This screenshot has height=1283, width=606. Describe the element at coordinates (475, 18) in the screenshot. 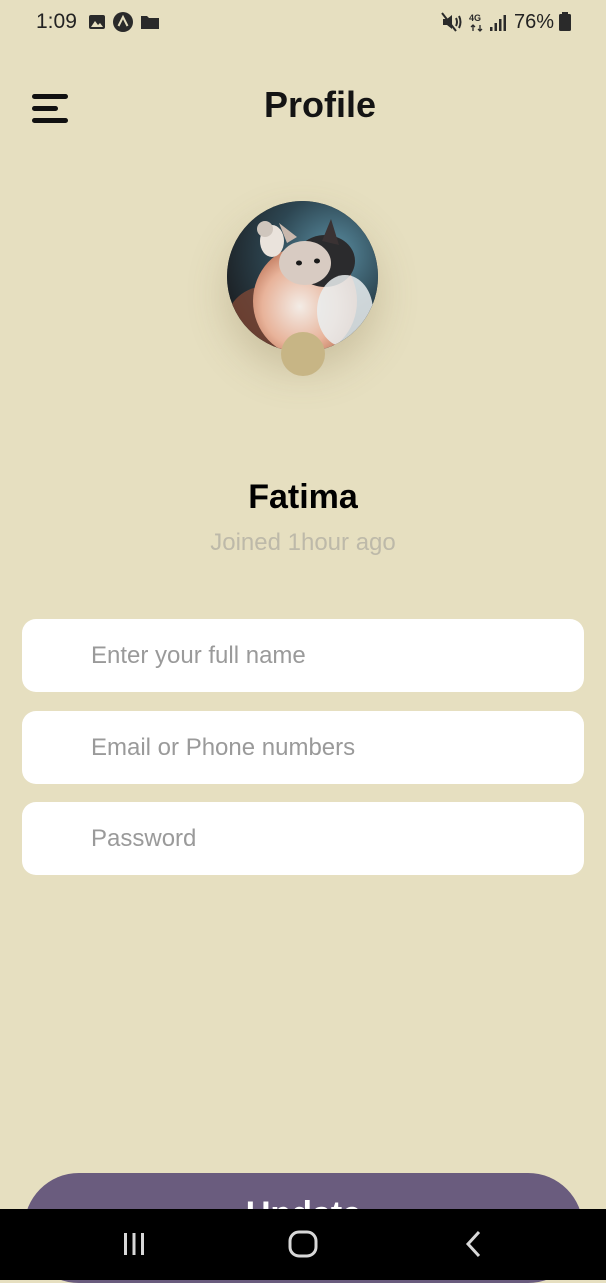

I see `svg-text: 4G` at that location.